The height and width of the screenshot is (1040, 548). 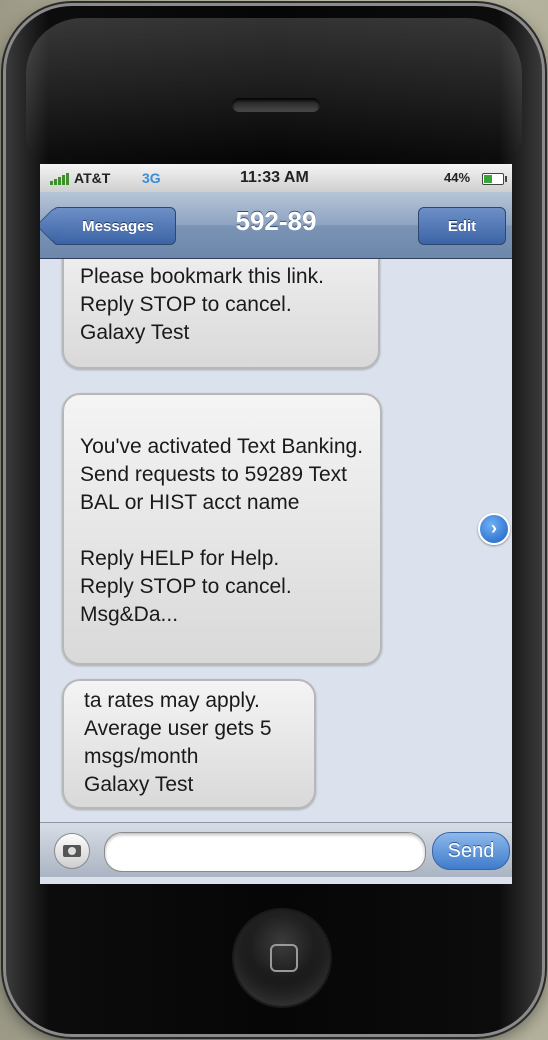 What do you see at coordinates (462, 226) in the screenshot?
I see `edit-button: Edit` at bounding box center [462, 226].